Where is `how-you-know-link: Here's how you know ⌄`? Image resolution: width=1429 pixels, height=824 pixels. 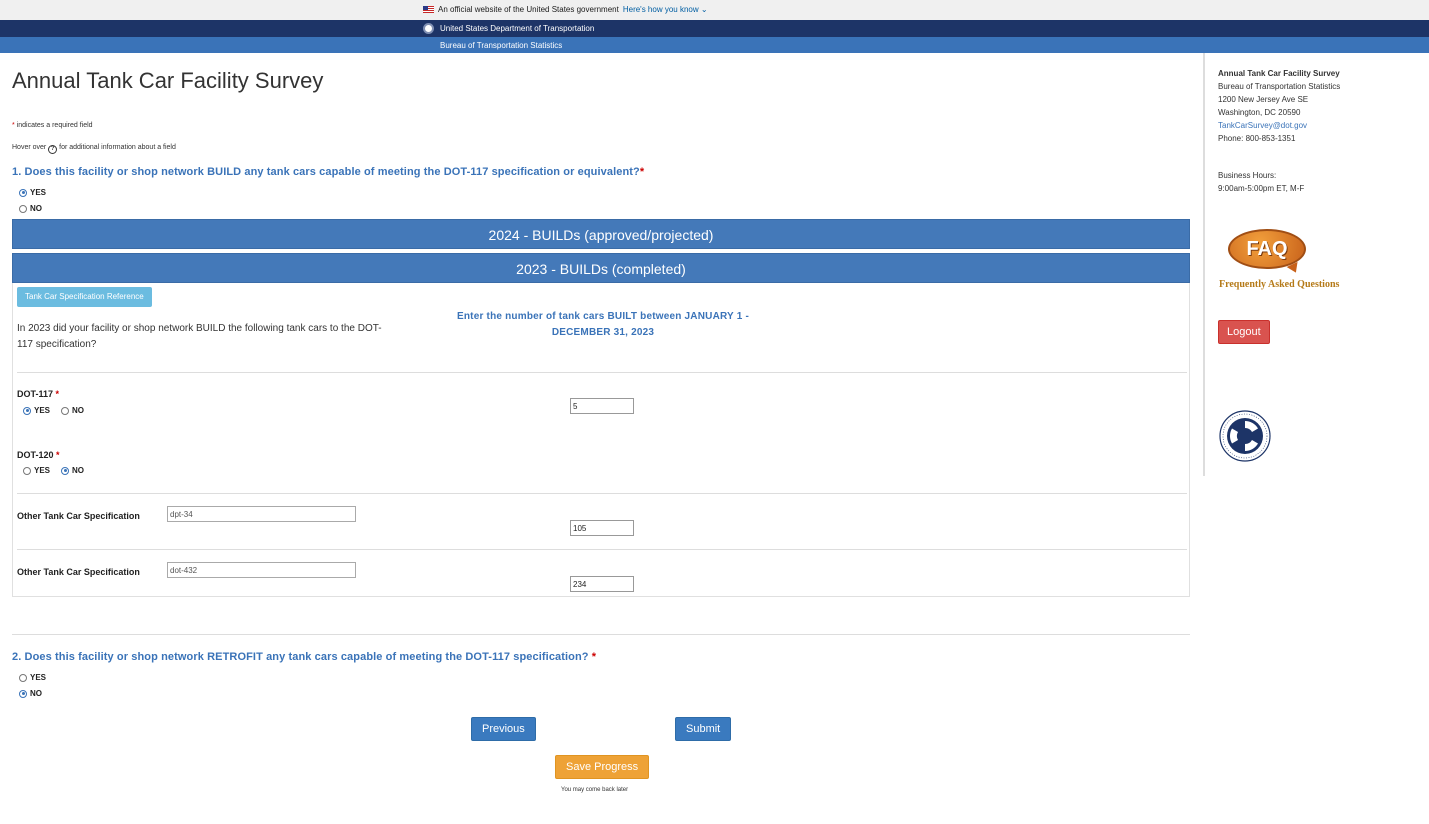
how-you-know-link: Here's how you know ⌄ is located at coordinates (665, 9).